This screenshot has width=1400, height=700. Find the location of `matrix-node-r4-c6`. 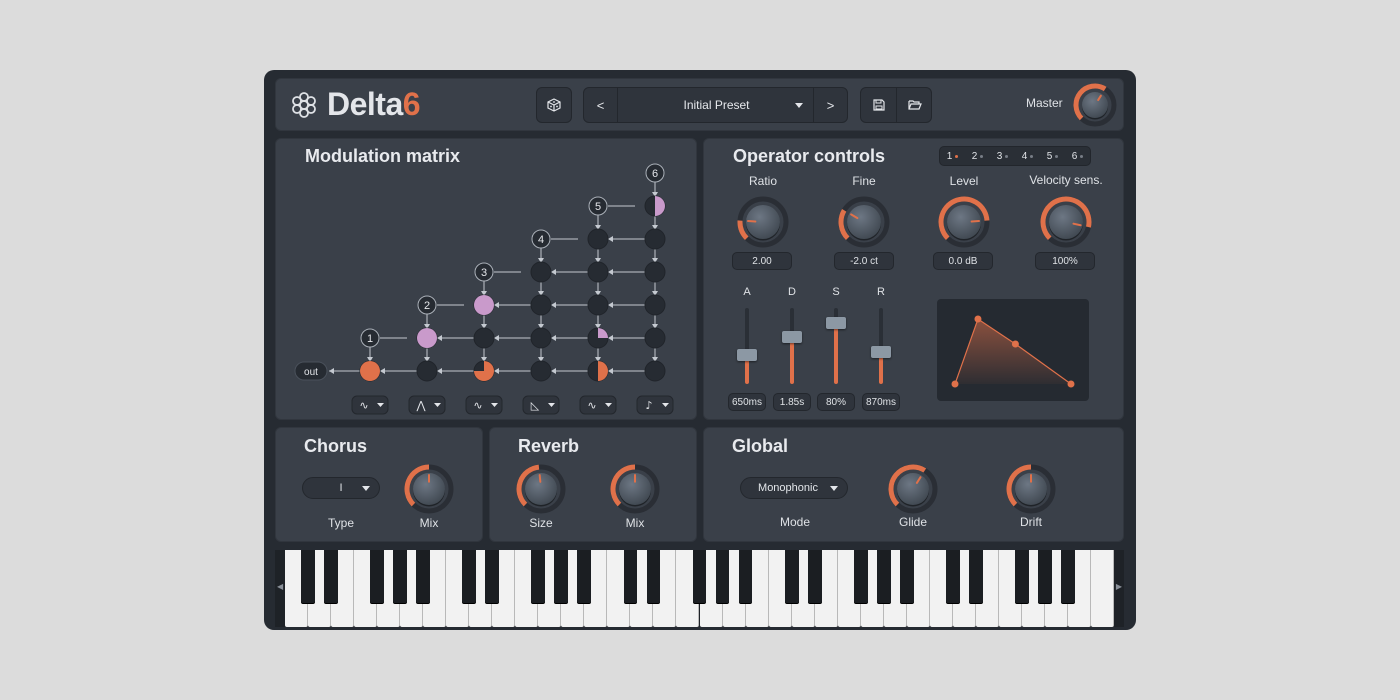

matrix-node-r4-c6 is located at coordinates (655, 272).